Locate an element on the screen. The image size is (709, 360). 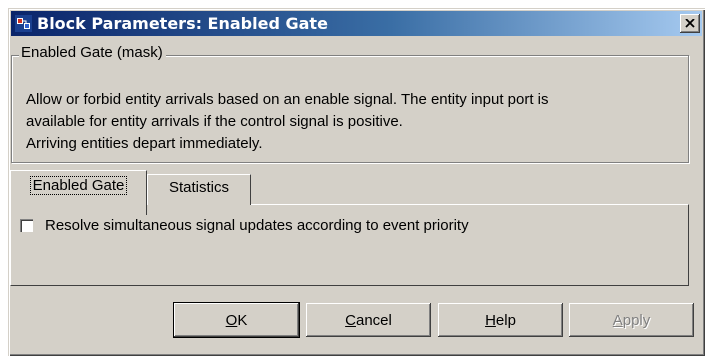
title-bar: Block Parameters: Enabled Gate is located at coordinates (356, 23).